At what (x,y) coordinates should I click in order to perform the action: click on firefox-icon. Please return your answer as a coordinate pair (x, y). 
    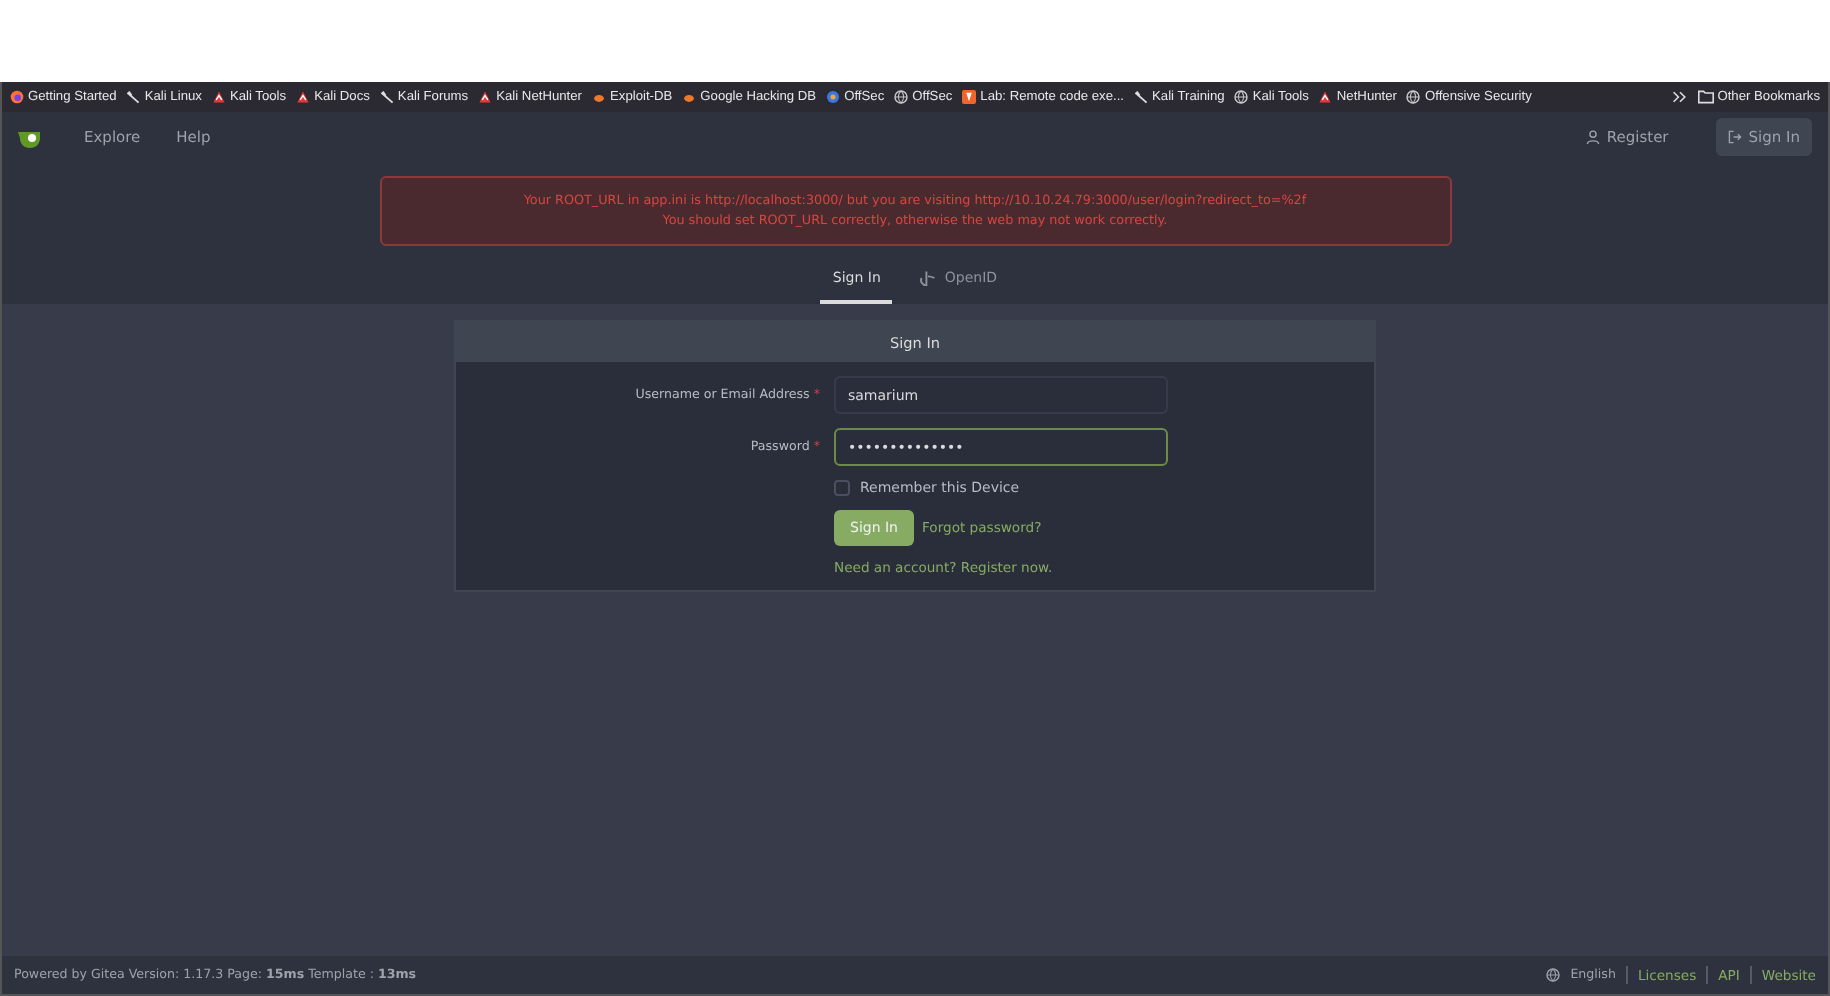
    Looking at the image, I should click on (17, 97).